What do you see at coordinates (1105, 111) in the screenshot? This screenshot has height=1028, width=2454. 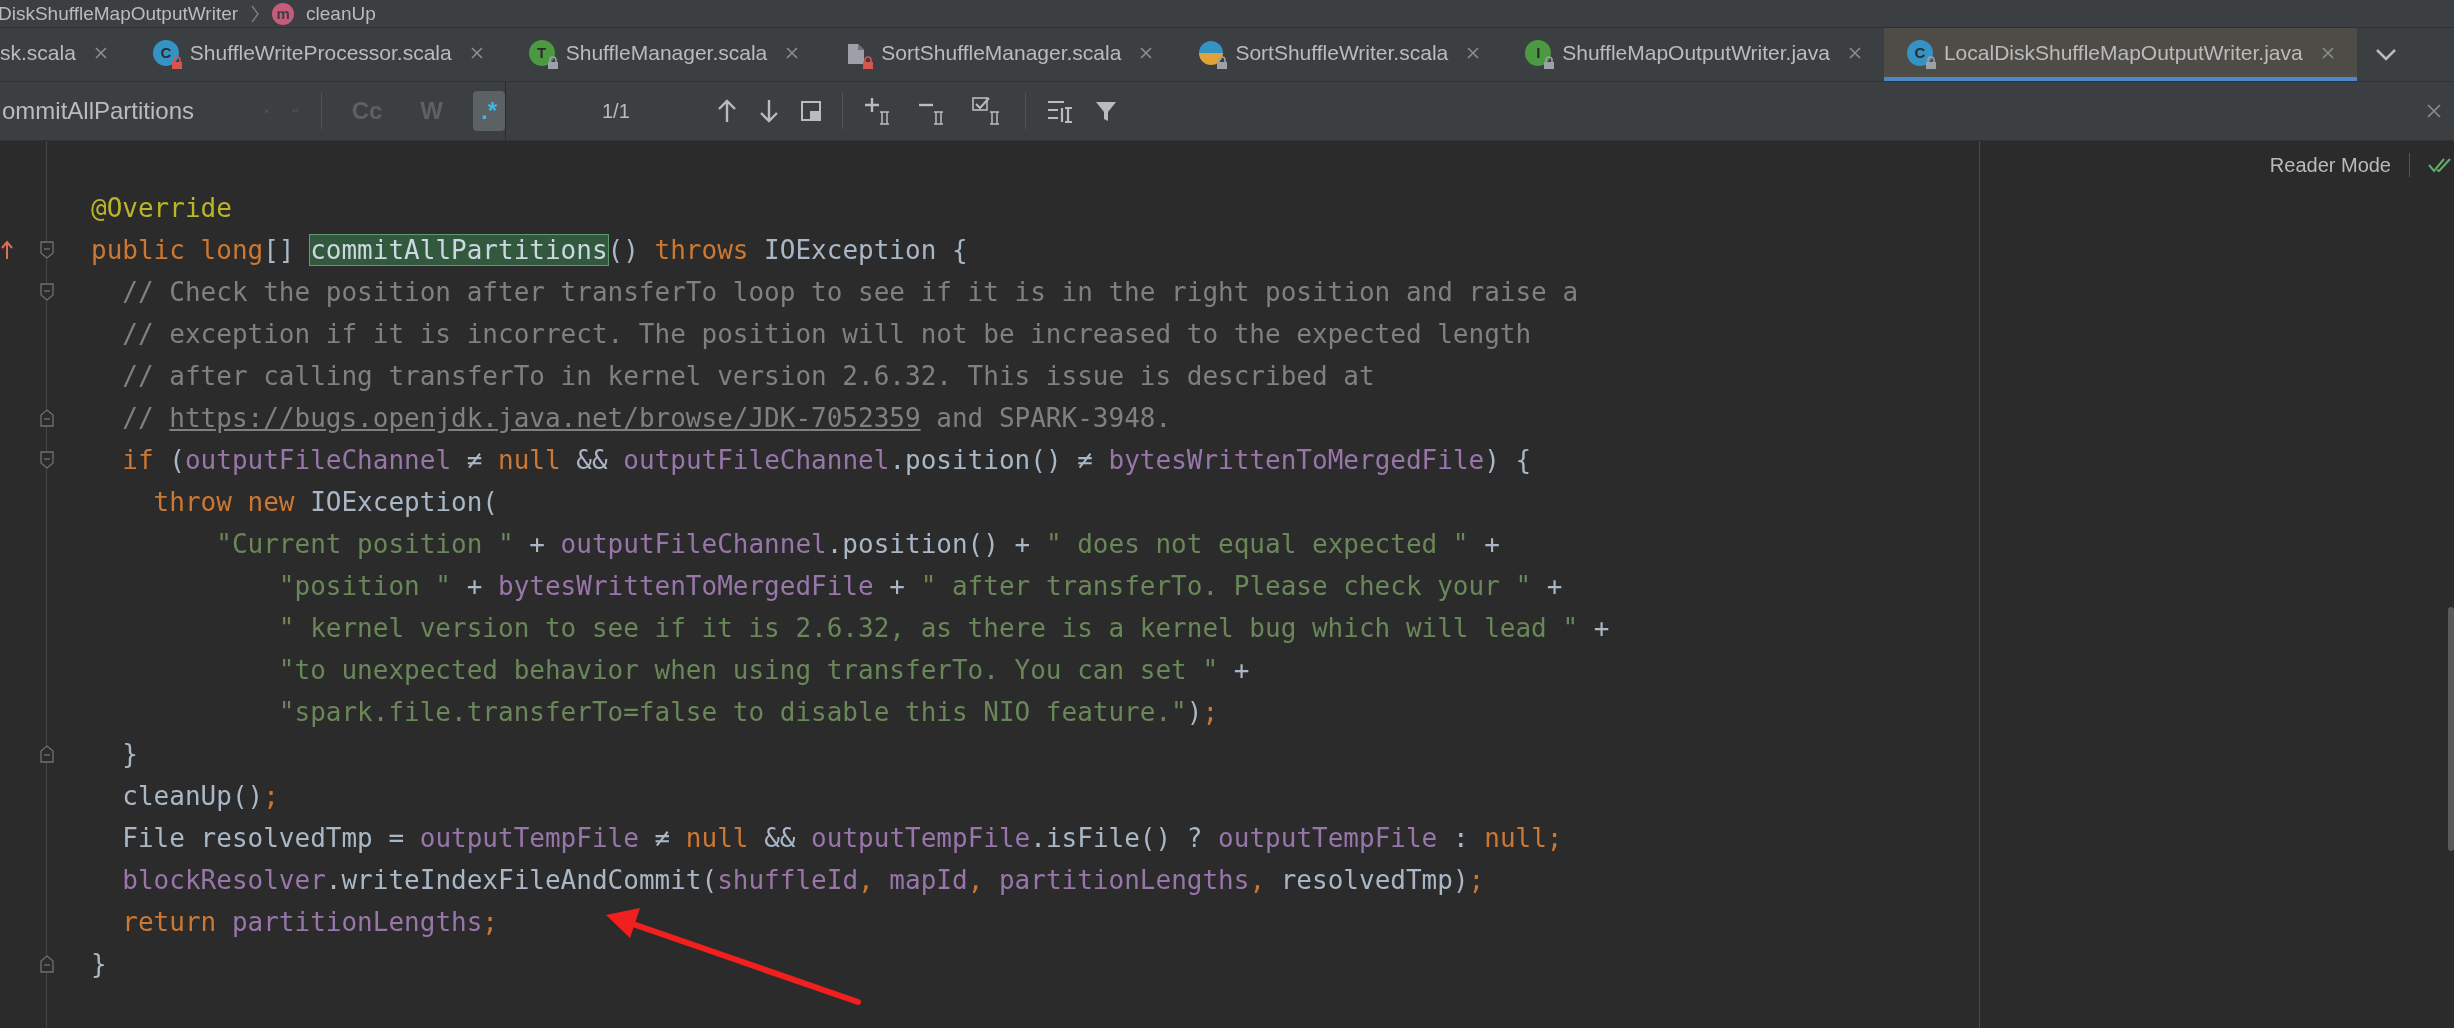 I see `filter-icon` at bounding box center [1105, 111].